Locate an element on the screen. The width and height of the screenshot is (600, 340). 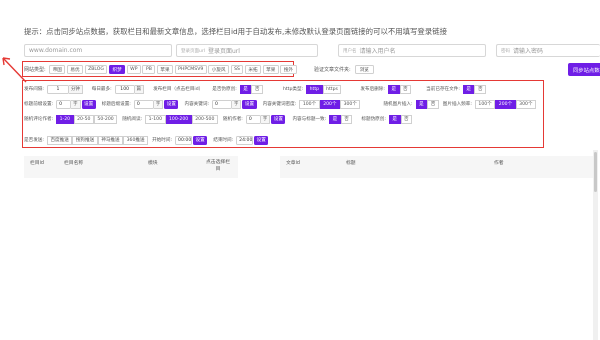
site-url-value: www.domain.com is located at coordinates (56, 50).